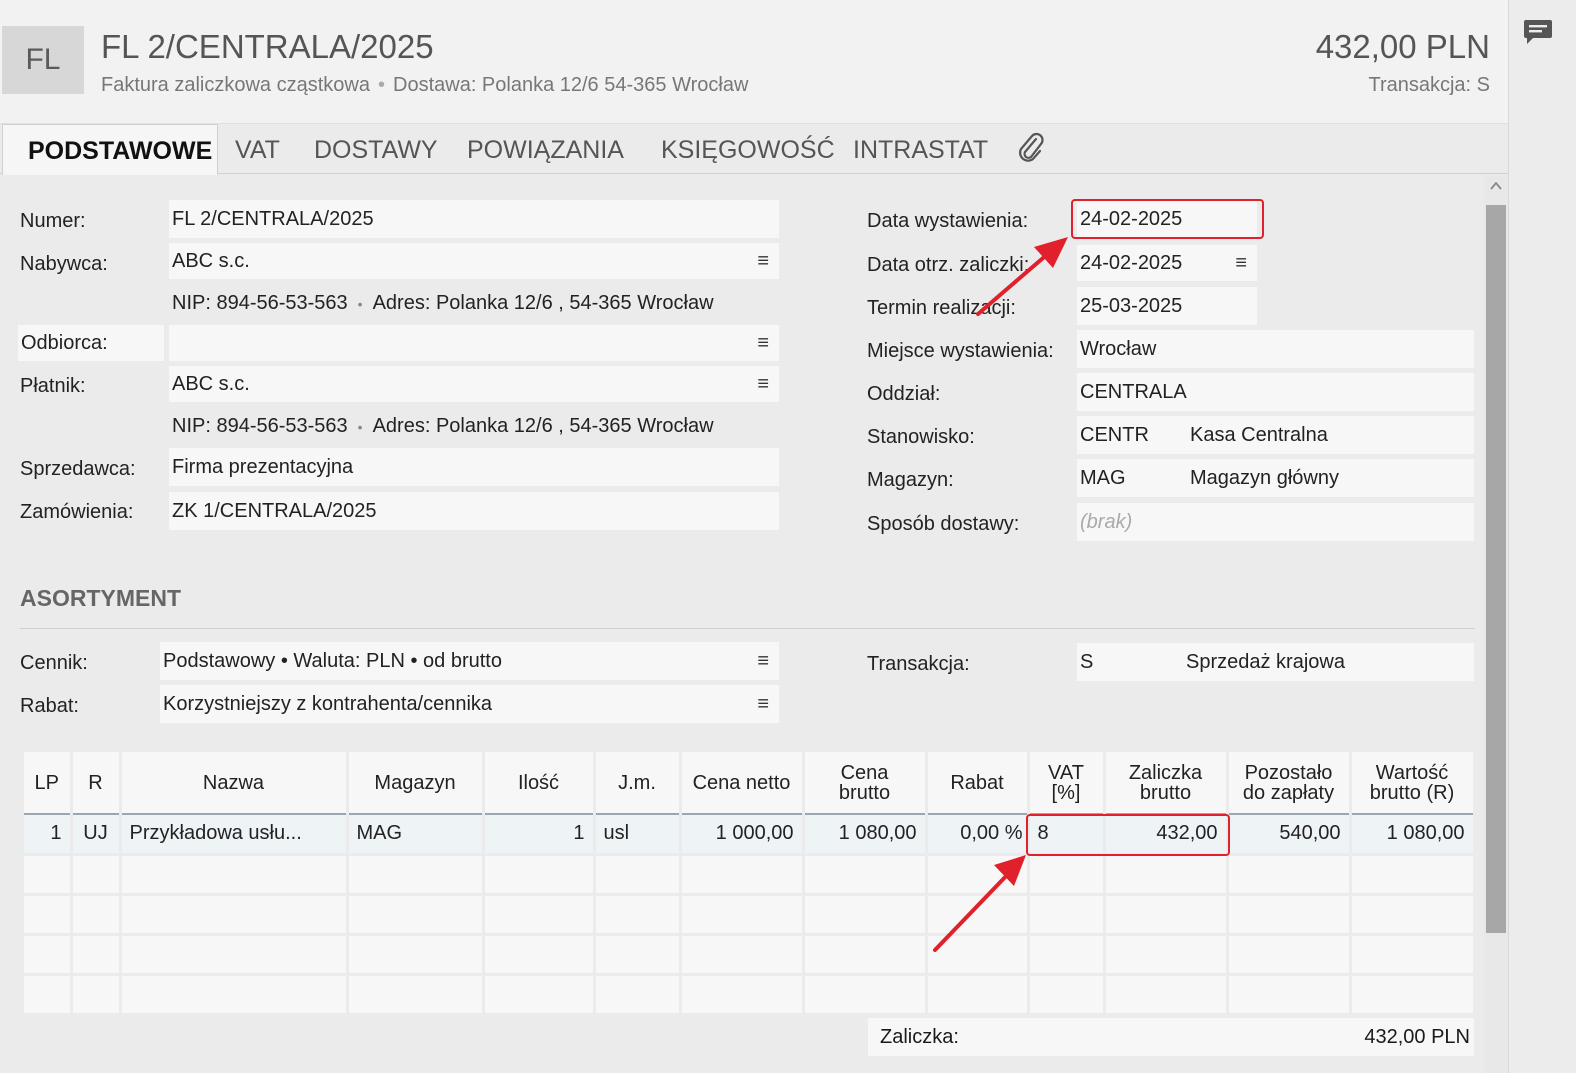  I want to click on magazyn-name: Magazyn główny, so click(1264, 477).